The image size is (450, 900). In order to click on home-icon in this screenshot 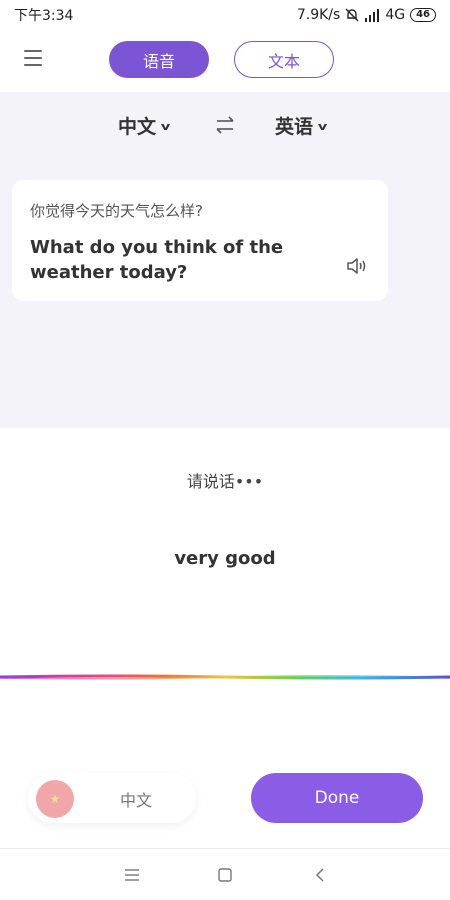, I will do `click(225, 875)`.